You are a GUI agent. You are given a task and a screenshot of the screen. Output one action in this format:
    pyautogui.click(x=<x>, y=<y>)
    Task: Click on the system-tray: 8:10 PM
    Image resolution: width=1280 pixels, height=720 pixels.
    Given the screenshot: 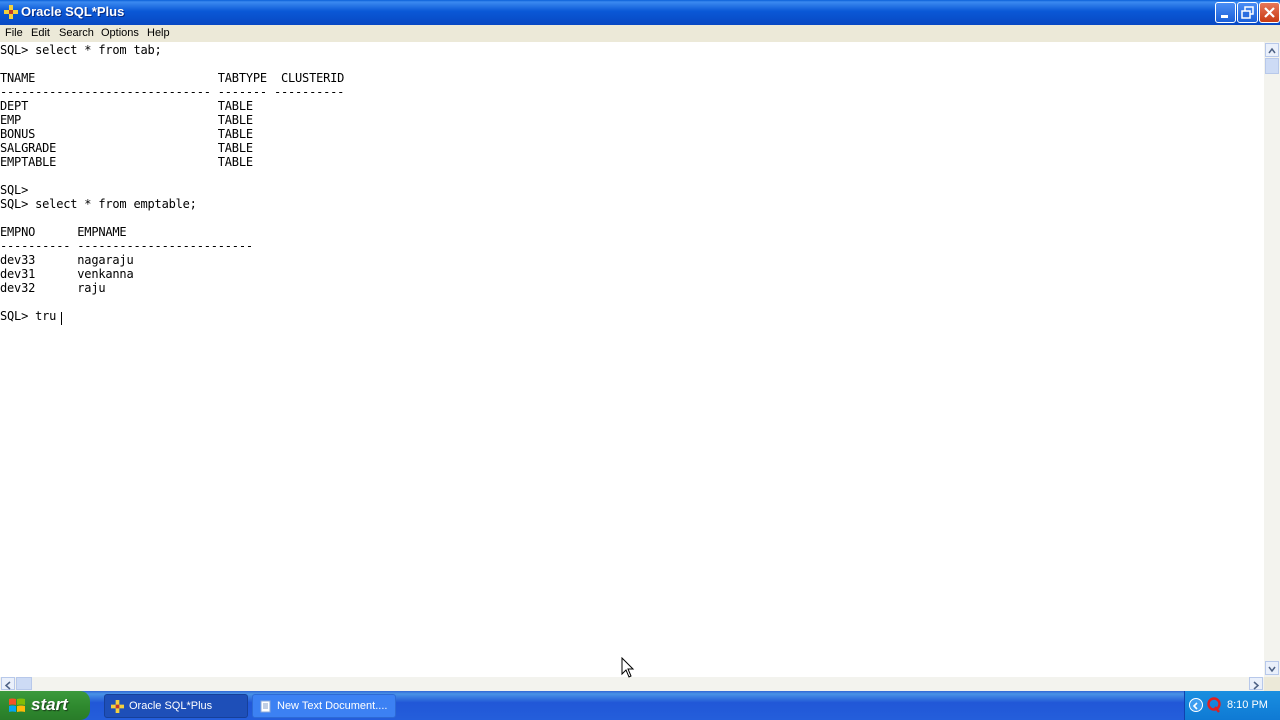 What is the action you would take?
    pyautogui.click(x=1232, y=705)
    